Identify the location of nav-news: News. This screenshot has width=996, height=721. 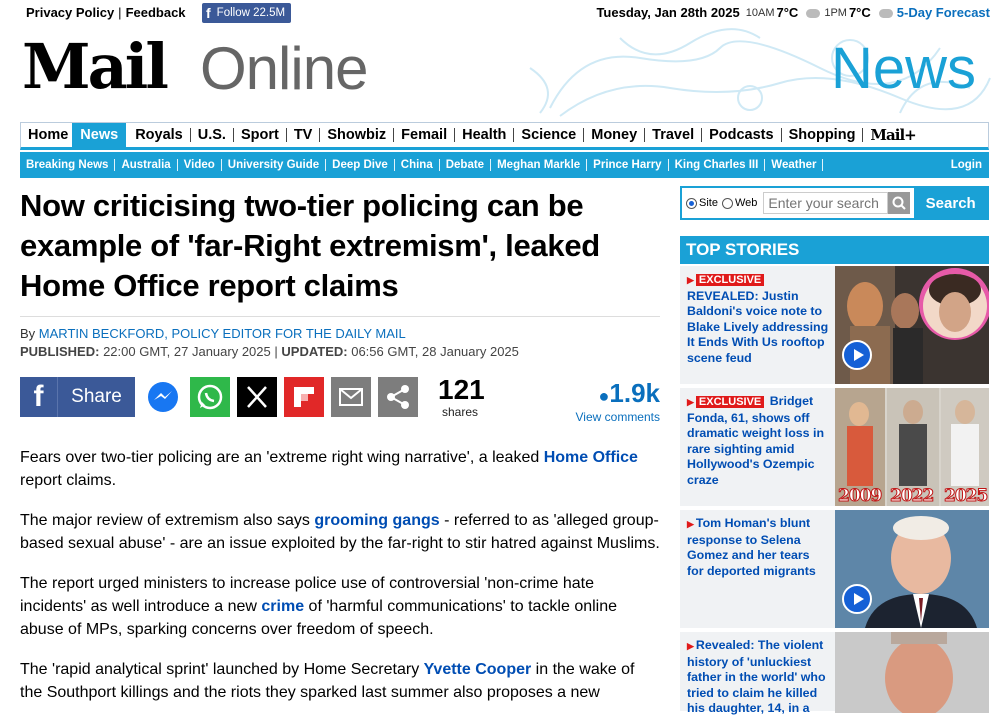
(99, 135).